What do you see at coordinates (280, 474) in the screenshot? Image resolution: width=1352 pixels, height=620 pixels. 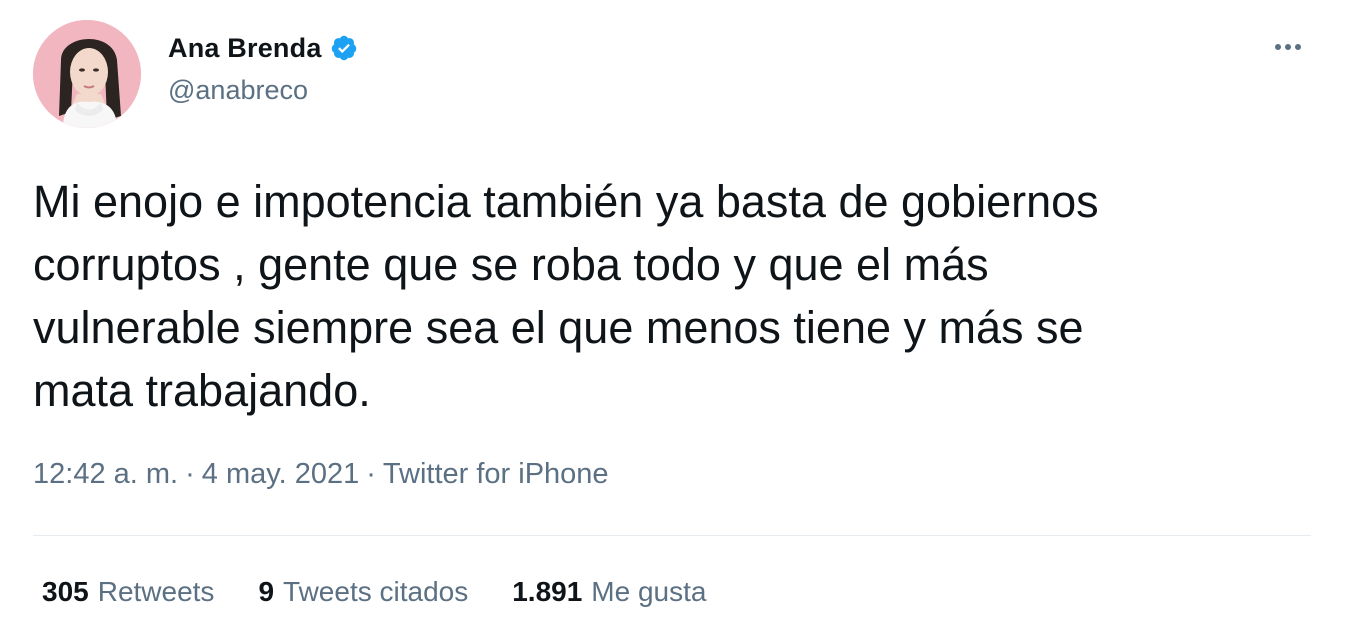 I see `tweet-date: 4 may. 2021` at bounding box center [280, 474].